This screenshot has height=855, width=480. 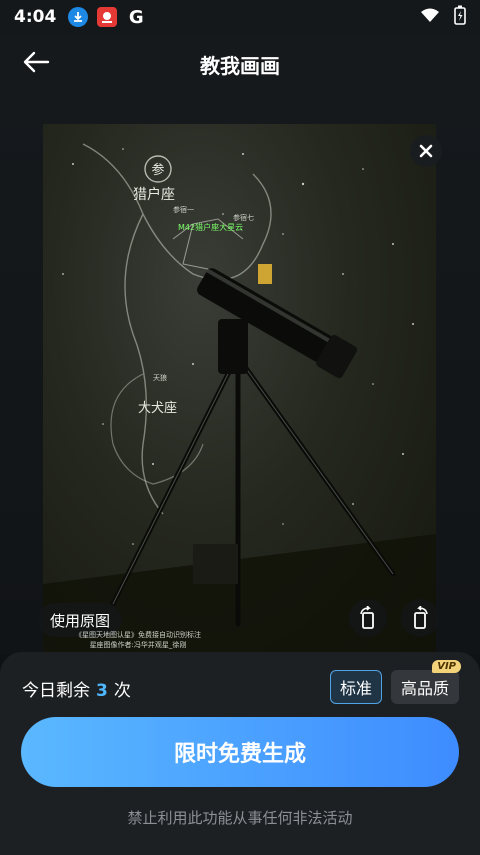 I want to click on star-label-1: 参宿一, so click(x=183, y=209).